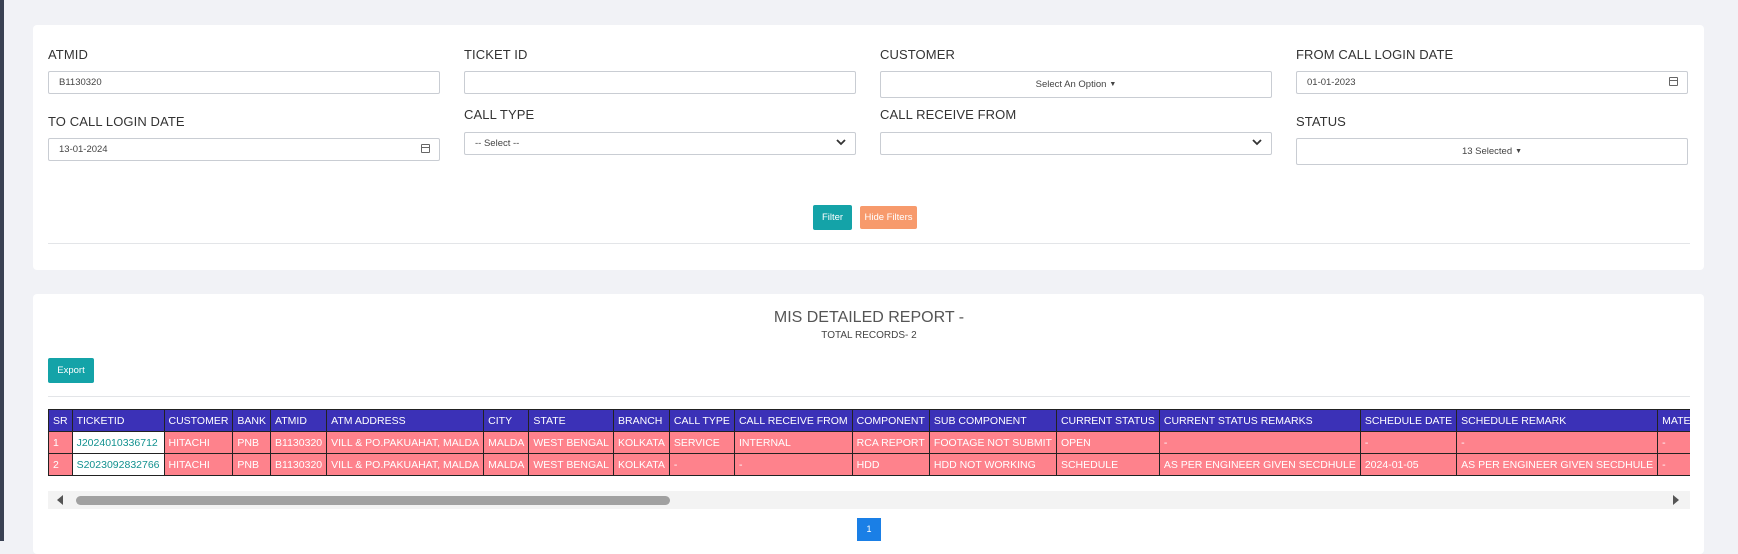  I want to click on to-date-value: 13-01-2024, so click(83, 149).